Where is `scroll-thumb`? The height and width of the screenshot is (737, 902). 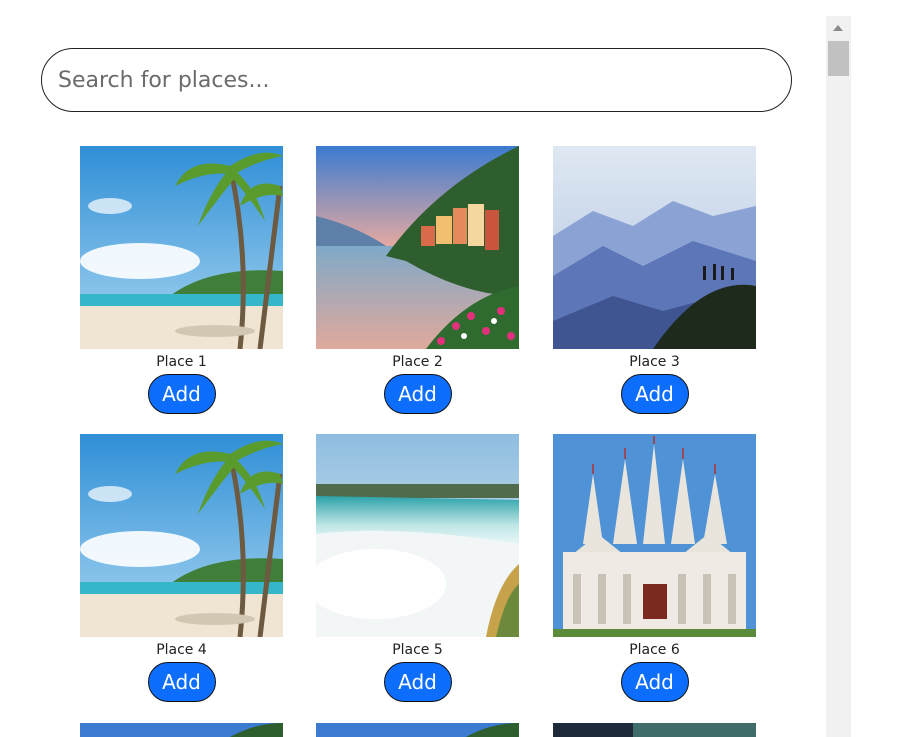 scroll-thumb is located at coordinates (838, 58).